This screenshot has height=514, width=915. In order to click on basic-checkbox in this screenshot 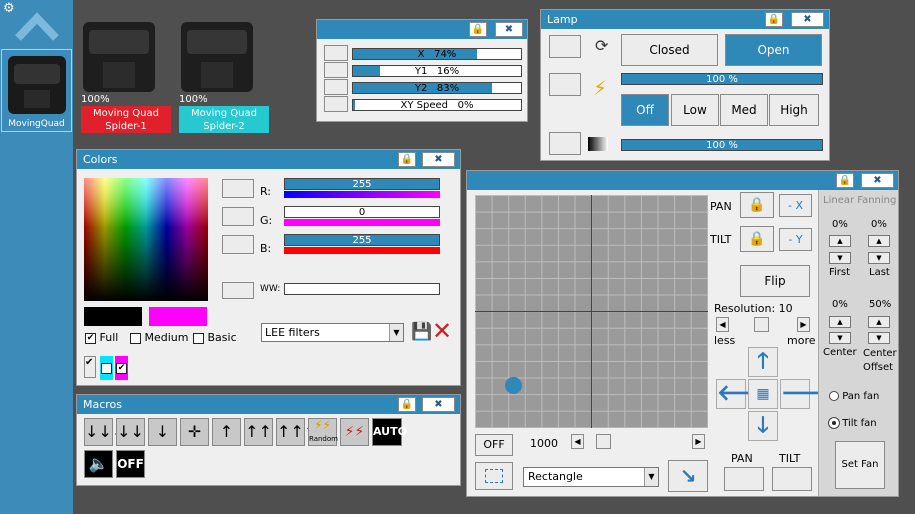, I will do `click(198, 338)`.